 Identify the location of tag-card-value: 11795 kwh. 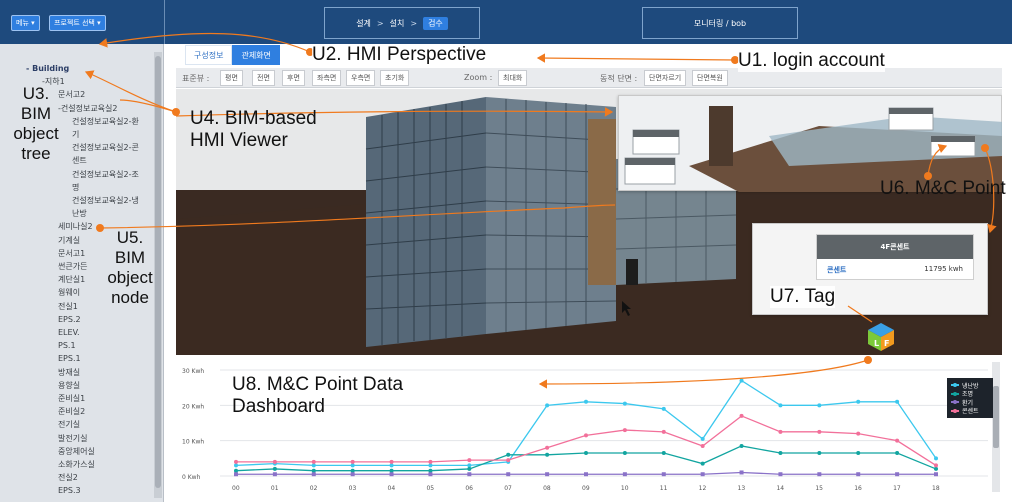
(943, 269).